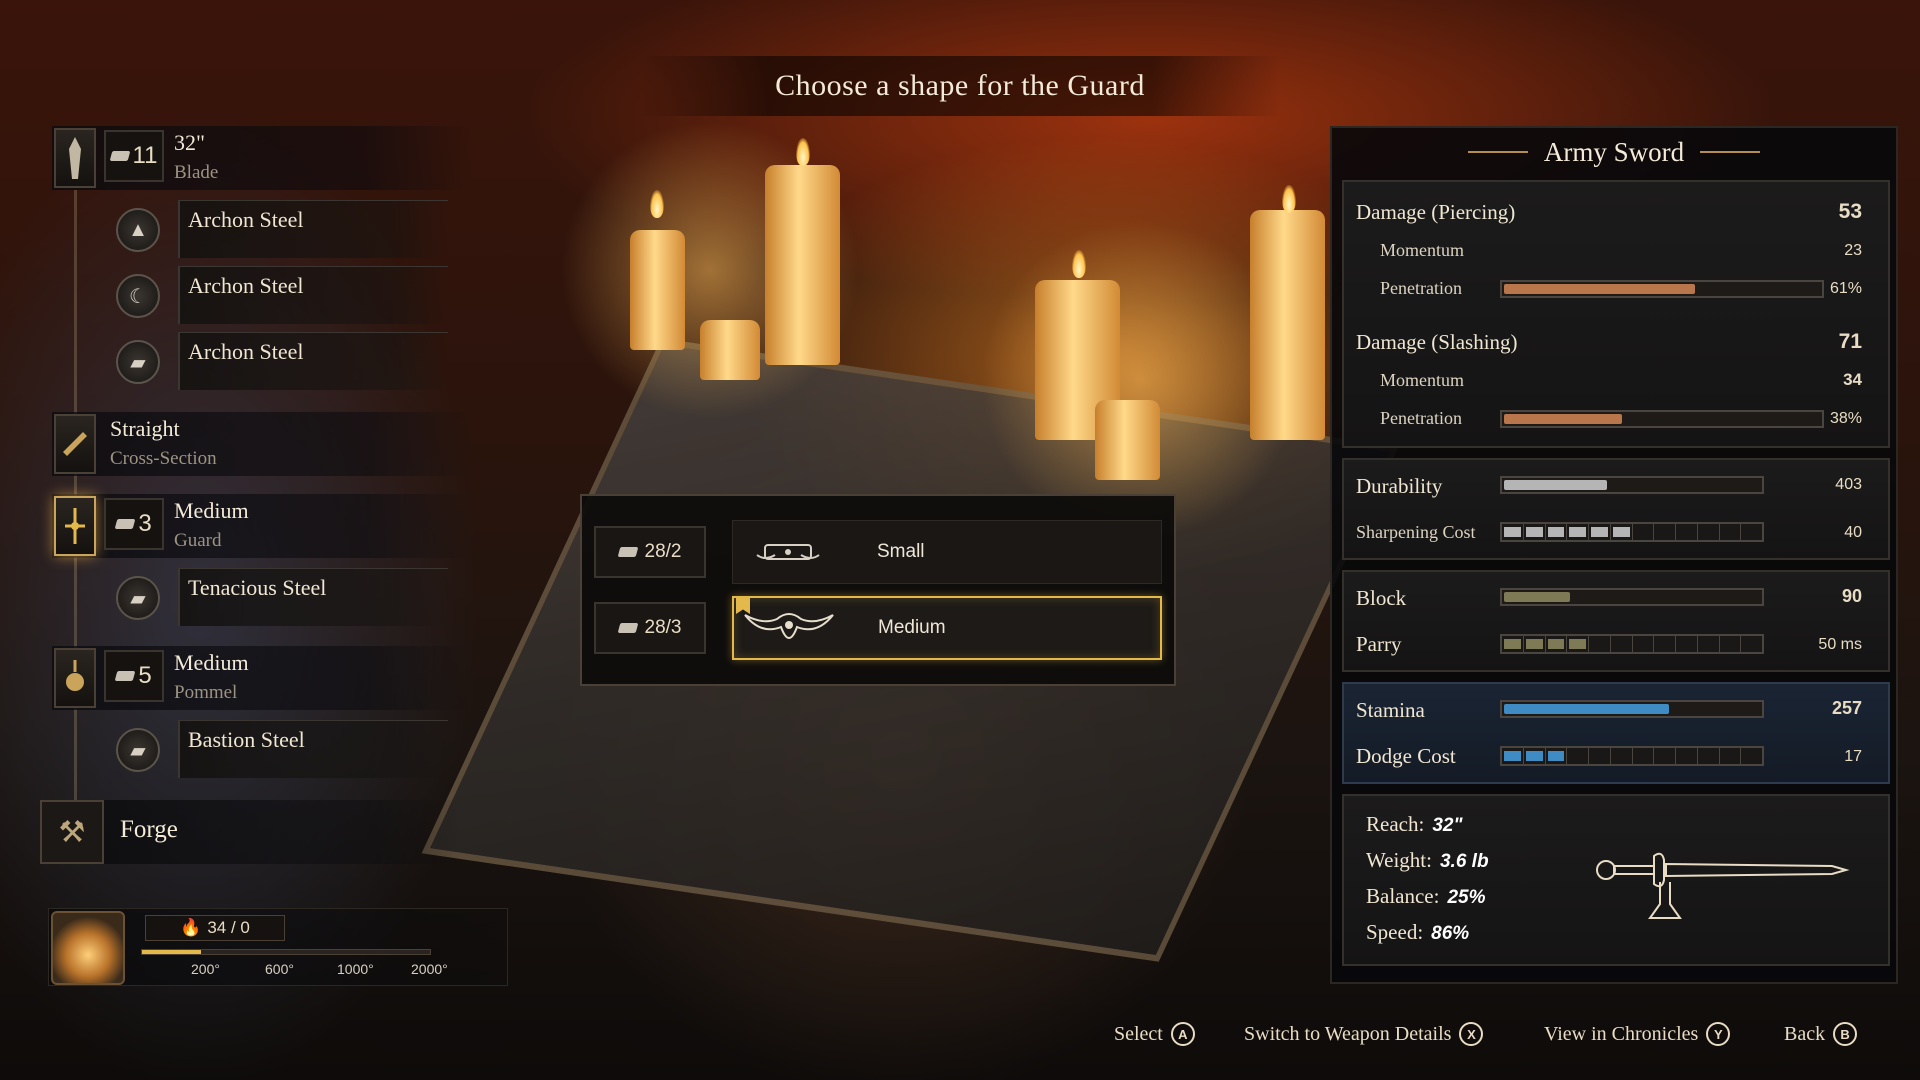  I want to click on pommel-shape-name: Medium, so click(211, 662).